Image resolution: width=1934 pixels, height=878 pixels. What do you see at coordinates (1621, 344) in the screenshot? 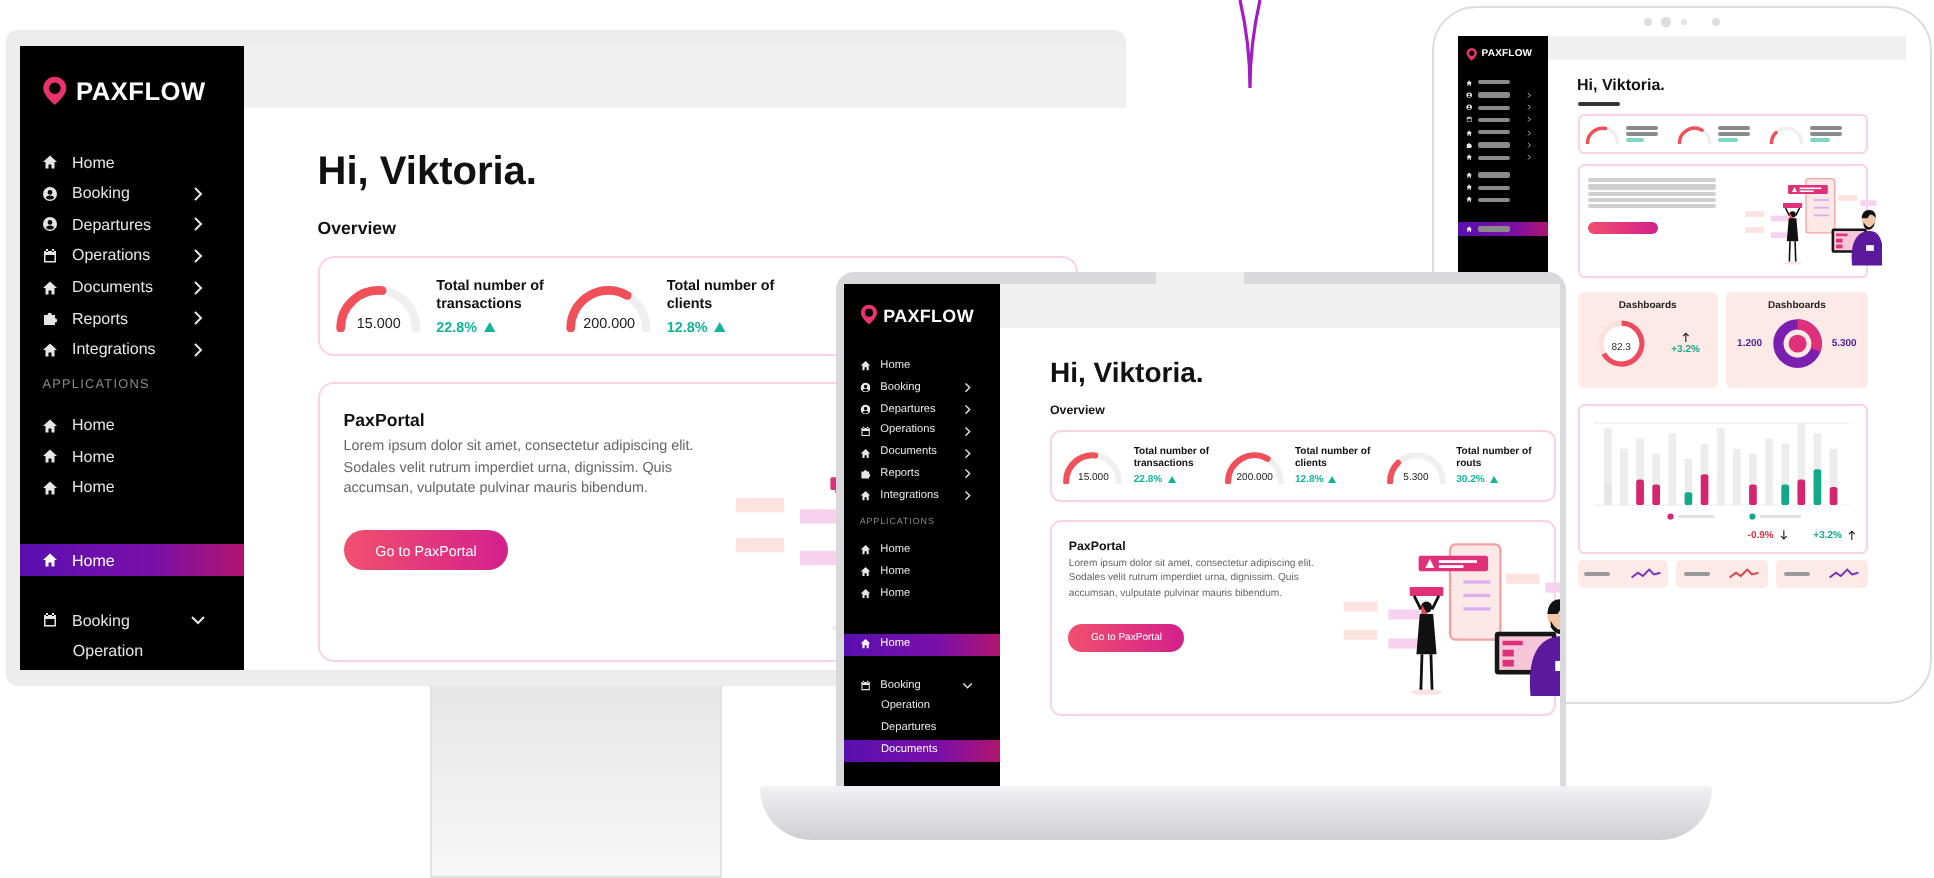
I see `ring-chart-drawing` at bounding box center [1621, 344].